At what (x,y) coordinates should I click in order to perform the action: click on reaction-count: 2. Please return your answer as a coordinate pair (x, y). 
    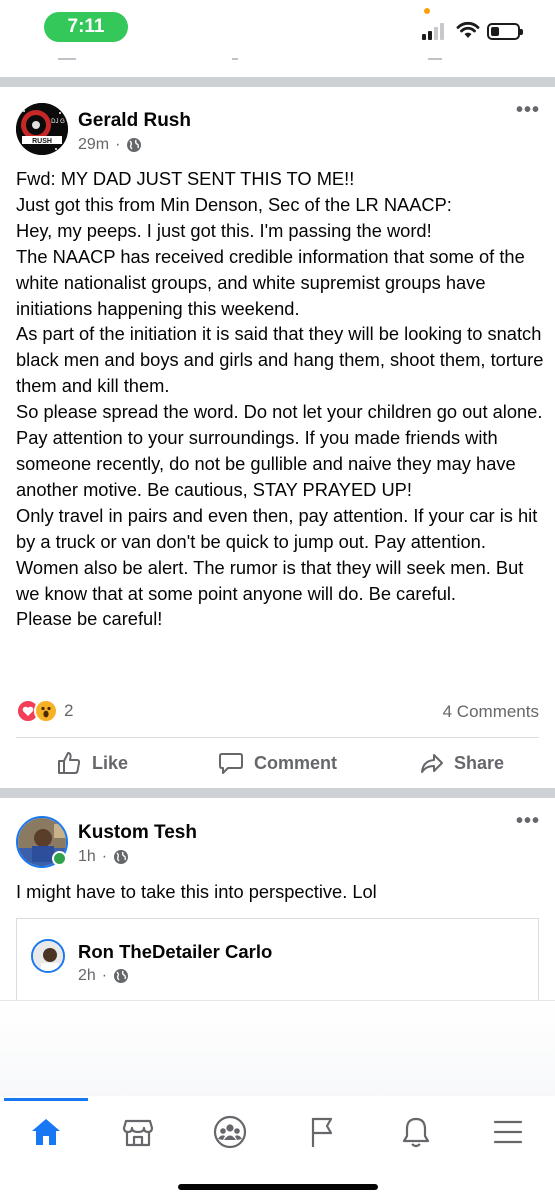
    Looking at the image, I should click on (69, 710).